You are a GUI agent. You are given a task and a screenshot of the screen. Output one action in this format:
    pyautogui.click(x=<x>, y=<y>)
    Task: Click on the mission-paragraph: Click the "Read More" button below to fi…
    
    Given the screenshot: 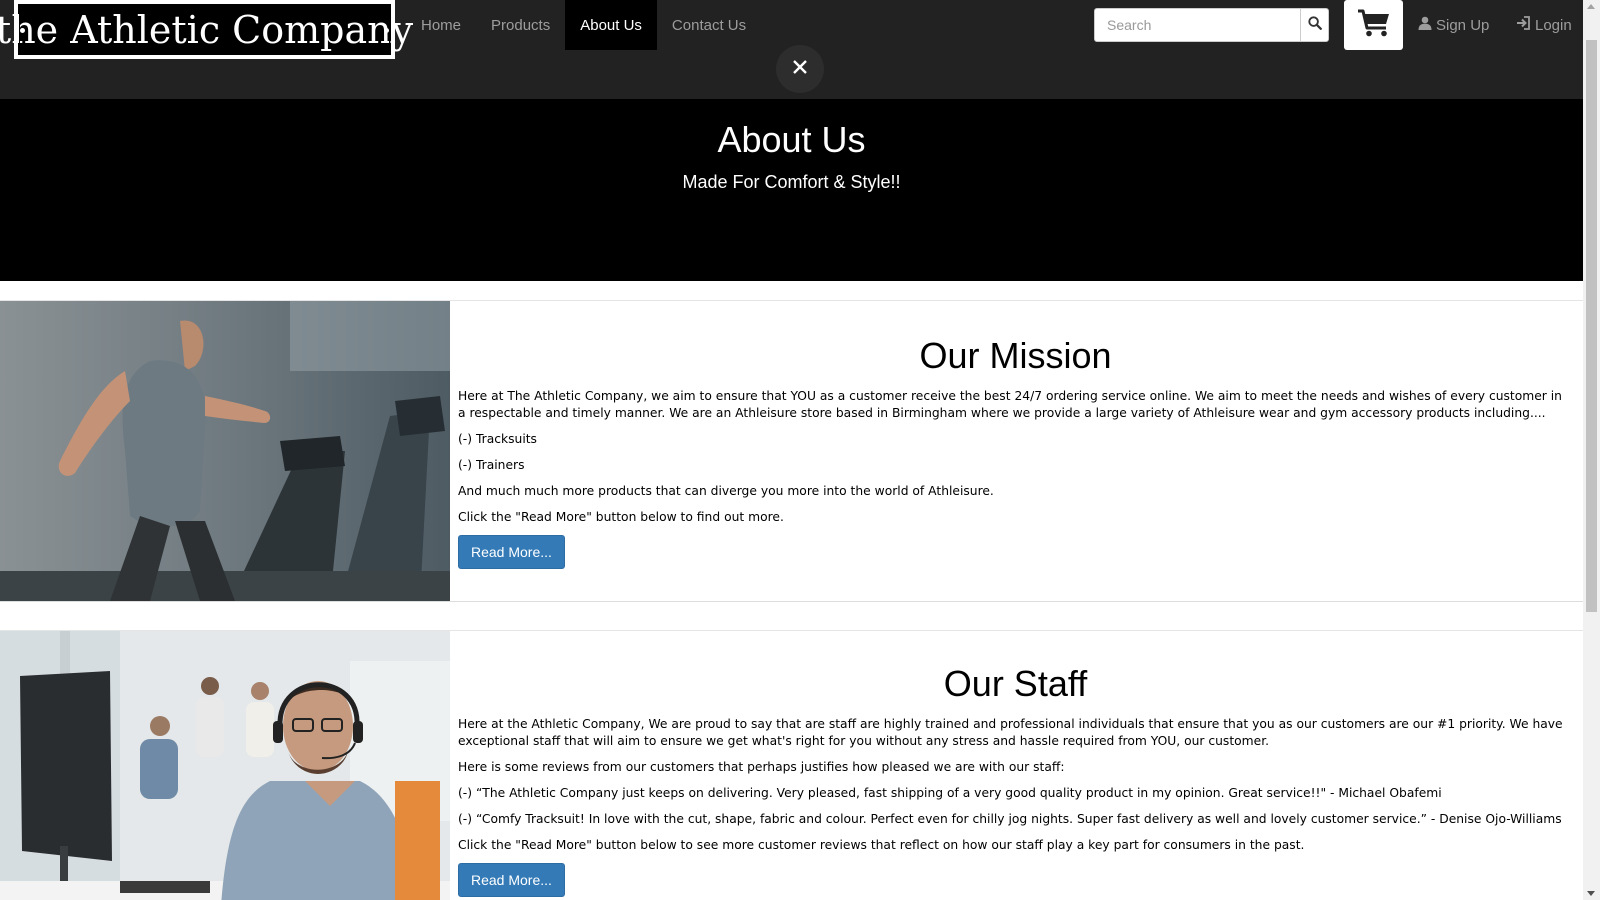 What is the action you would take?
    pyautogui.click(x=621, y=517)
    